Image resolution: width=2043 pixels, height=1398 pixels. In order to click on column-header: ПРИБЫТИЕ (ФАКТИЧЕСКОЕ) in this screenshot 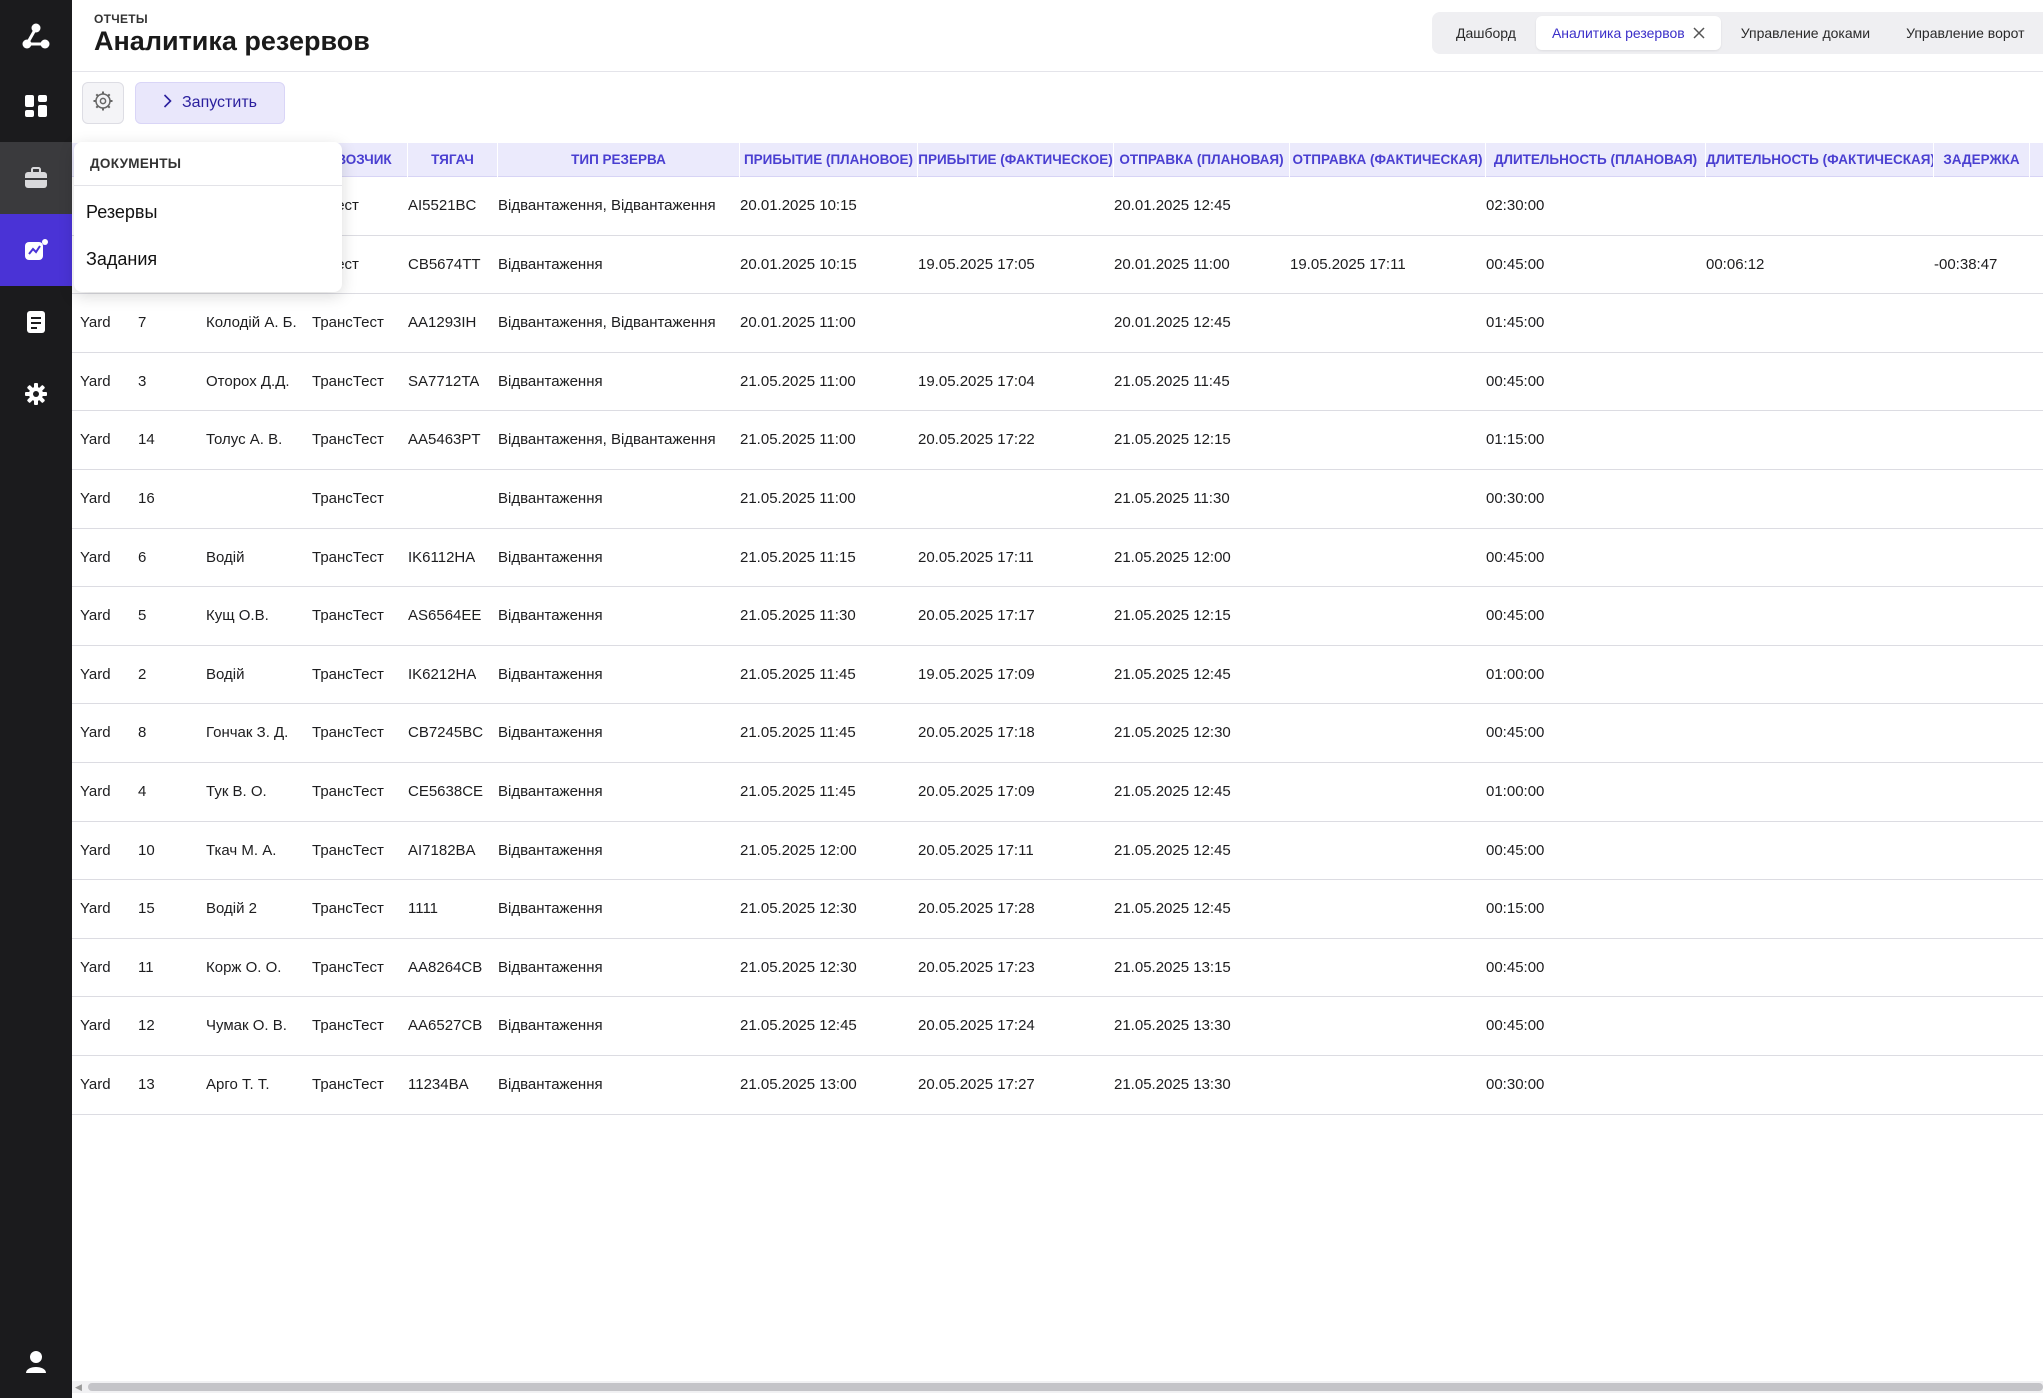, I will do `click(1016, 160)`.